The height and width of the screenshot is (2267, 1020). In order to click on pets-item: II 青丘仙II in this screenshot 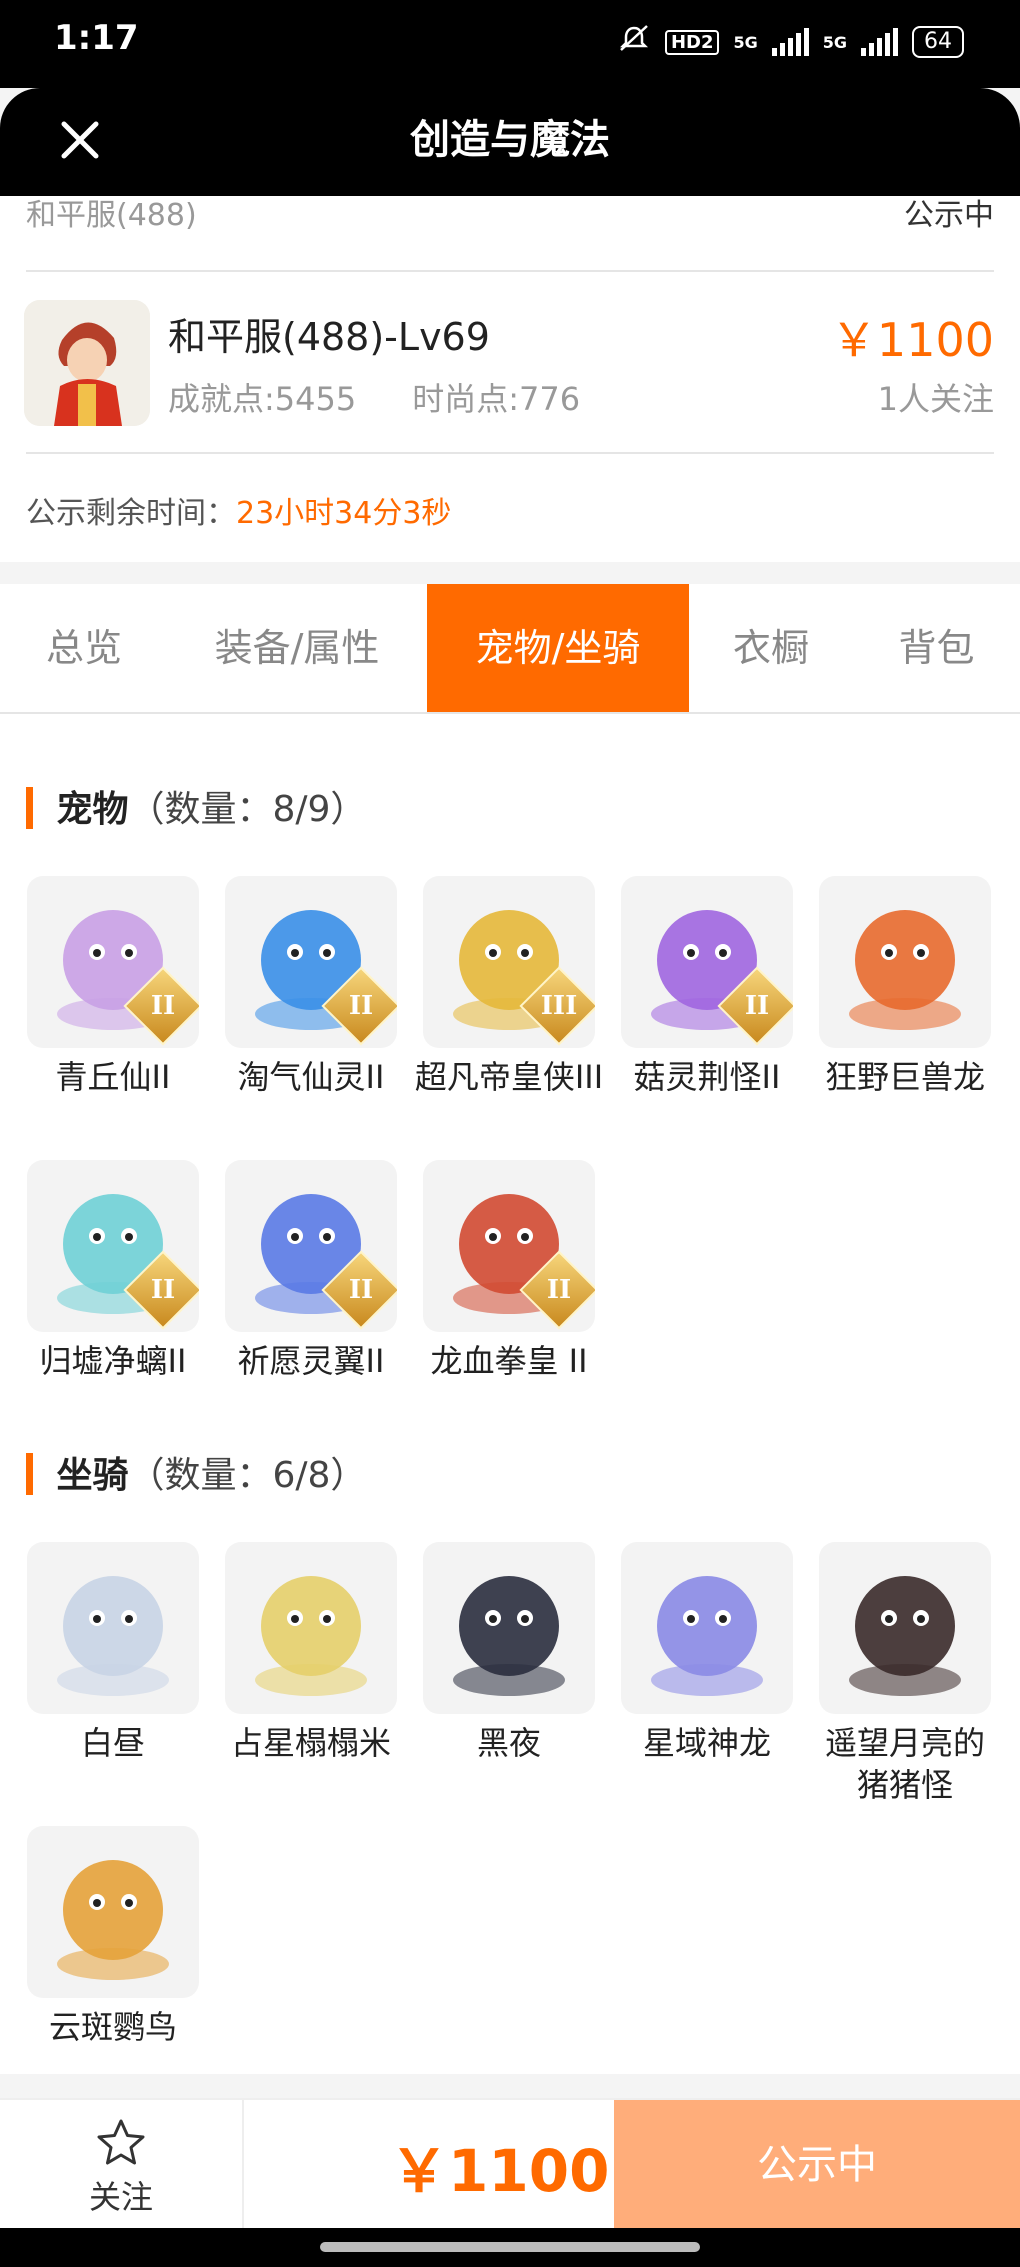, I will do `click(113, 987)`.